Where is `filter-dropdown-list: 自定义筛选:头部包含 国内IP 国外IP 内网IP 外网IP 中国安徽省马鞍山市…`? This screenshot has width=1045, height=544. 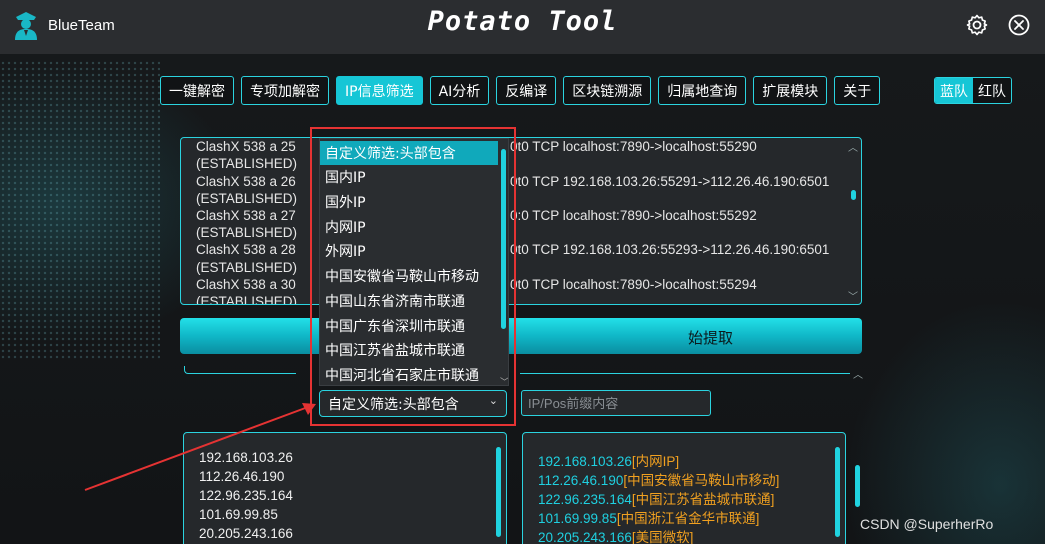 filter-dropdown-list: 自定义筛选:头部包含 国内IP 国外IP 内网IP 外网IP 中国安徽省马鞍山市… is located at coordinates (414, 262).